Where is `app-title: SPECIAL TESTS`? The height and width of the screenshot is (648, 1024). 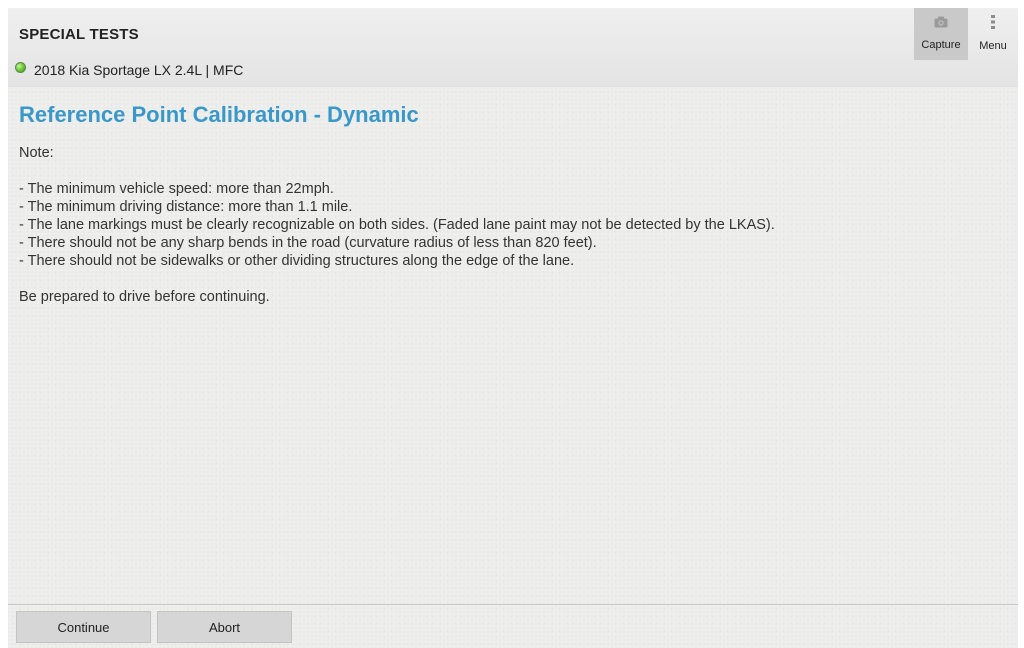 app-title: SPECIAL TESTS is located at coordinates (79, 34).